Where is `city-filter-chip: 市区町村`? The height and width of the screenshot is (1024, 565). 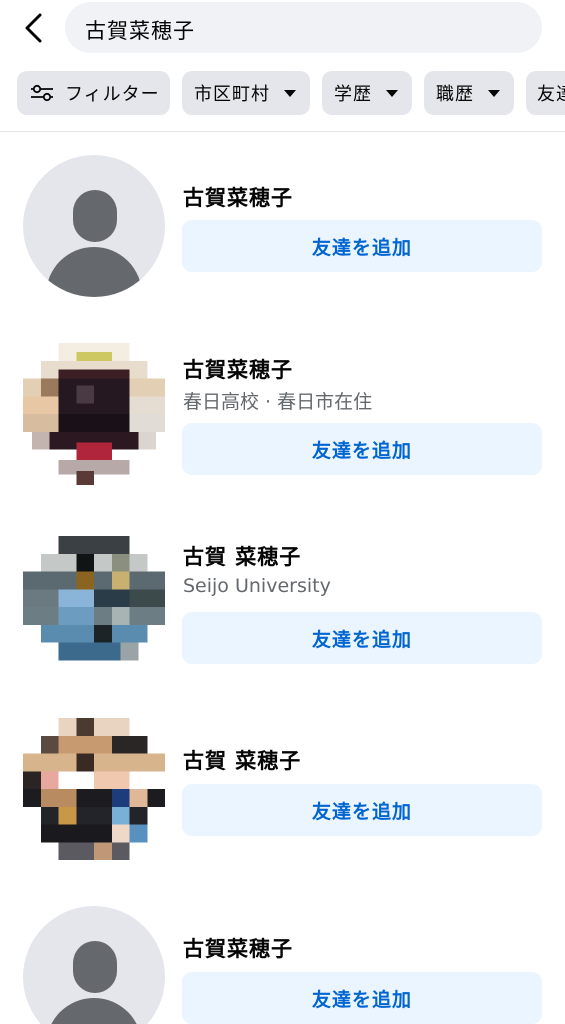 city-filter-chip: 市区町村 is located at coordinates (246, 93).